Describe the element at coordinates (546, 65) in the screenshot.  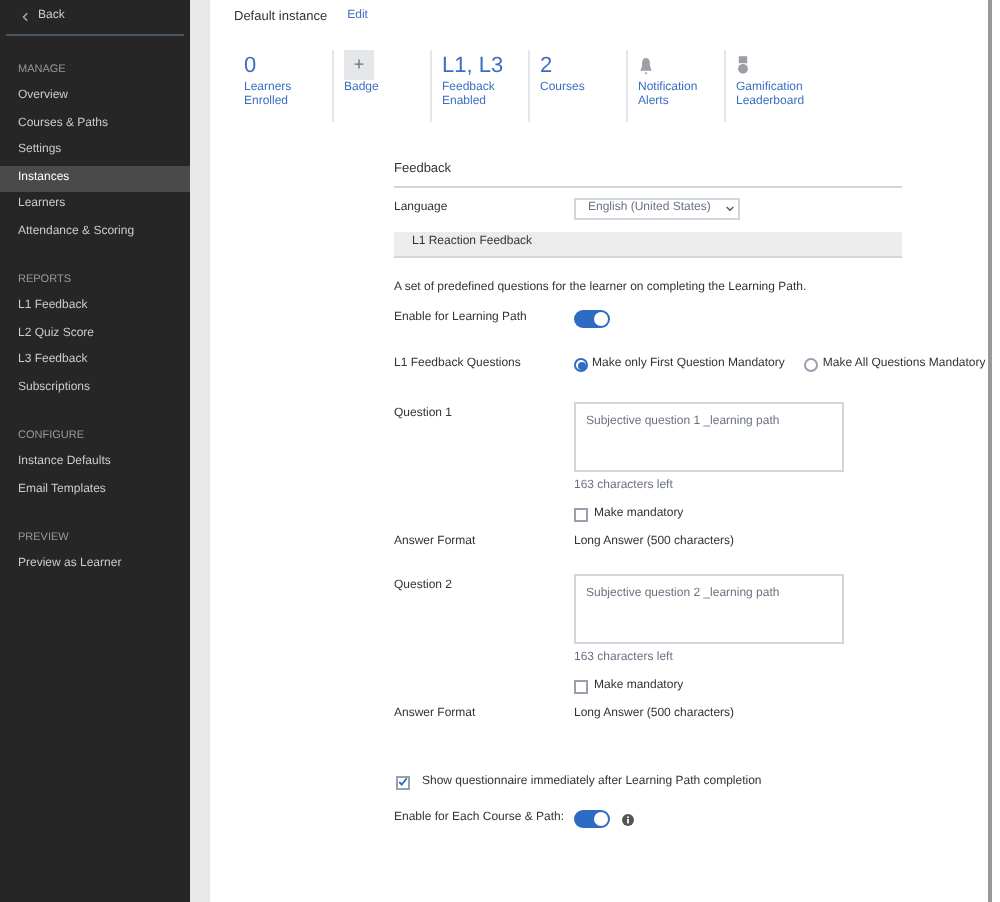
I see `stat-value: 2` at that location.